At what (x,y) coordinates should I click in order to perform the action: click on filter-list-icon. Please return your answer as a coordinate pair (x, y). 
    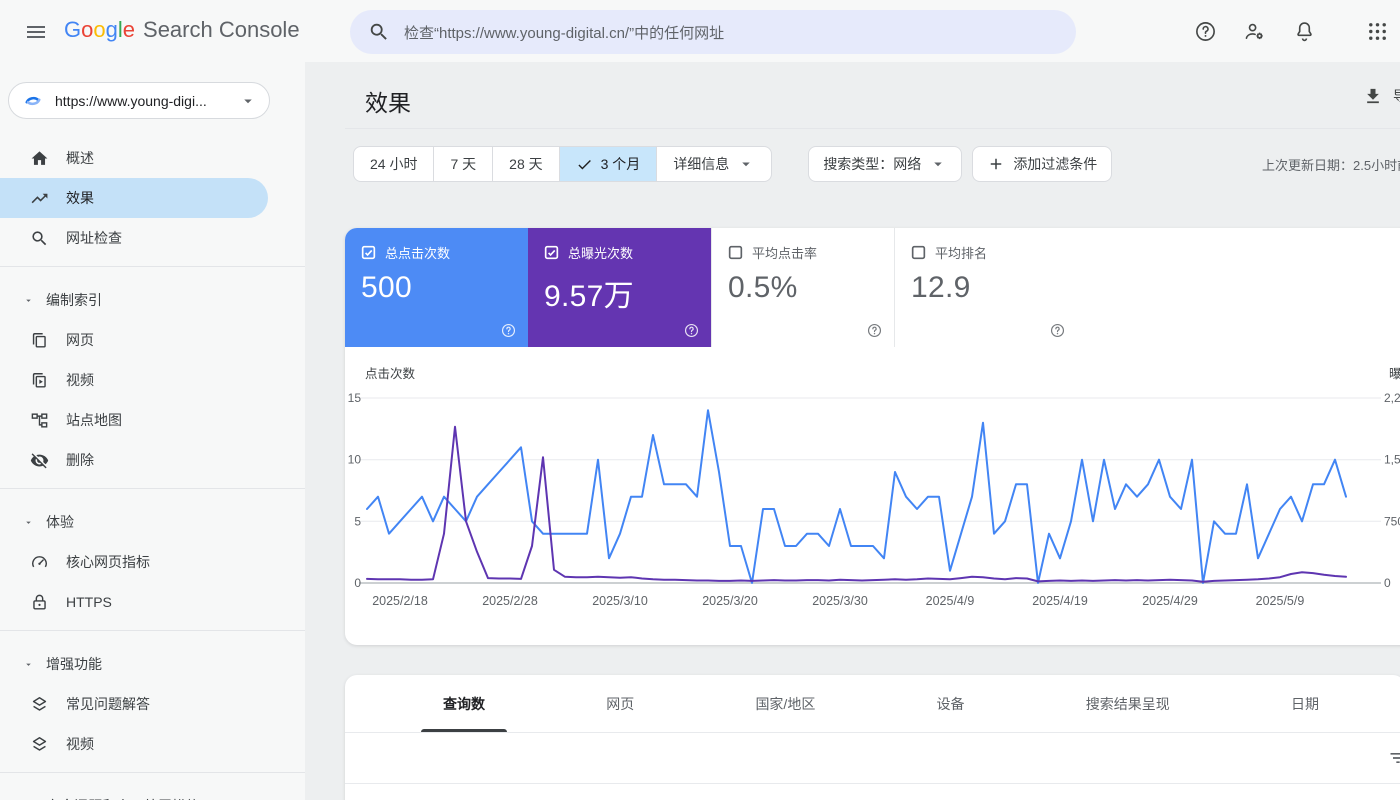
    Looking at the image, I should click on (1394, 758).